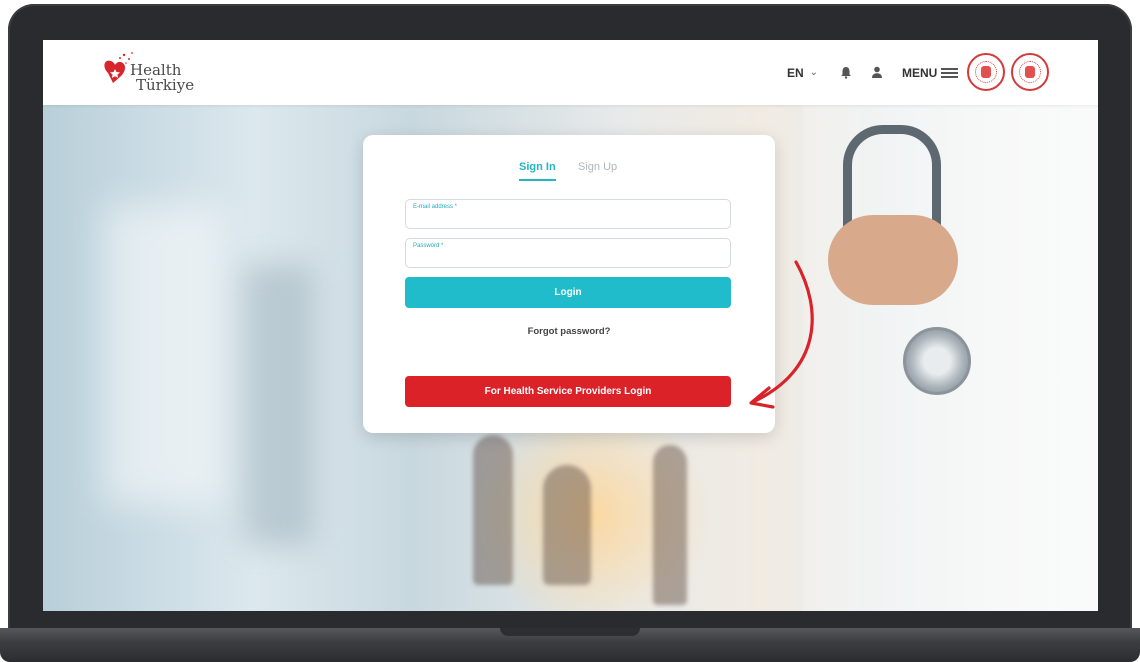 Image resolution: width=1140 pixels, height=662 pixels. Describe the element at coordinates (153, 73) in the screenshot. I see `health-turkiye-logo: Health Türkiye` at that location.